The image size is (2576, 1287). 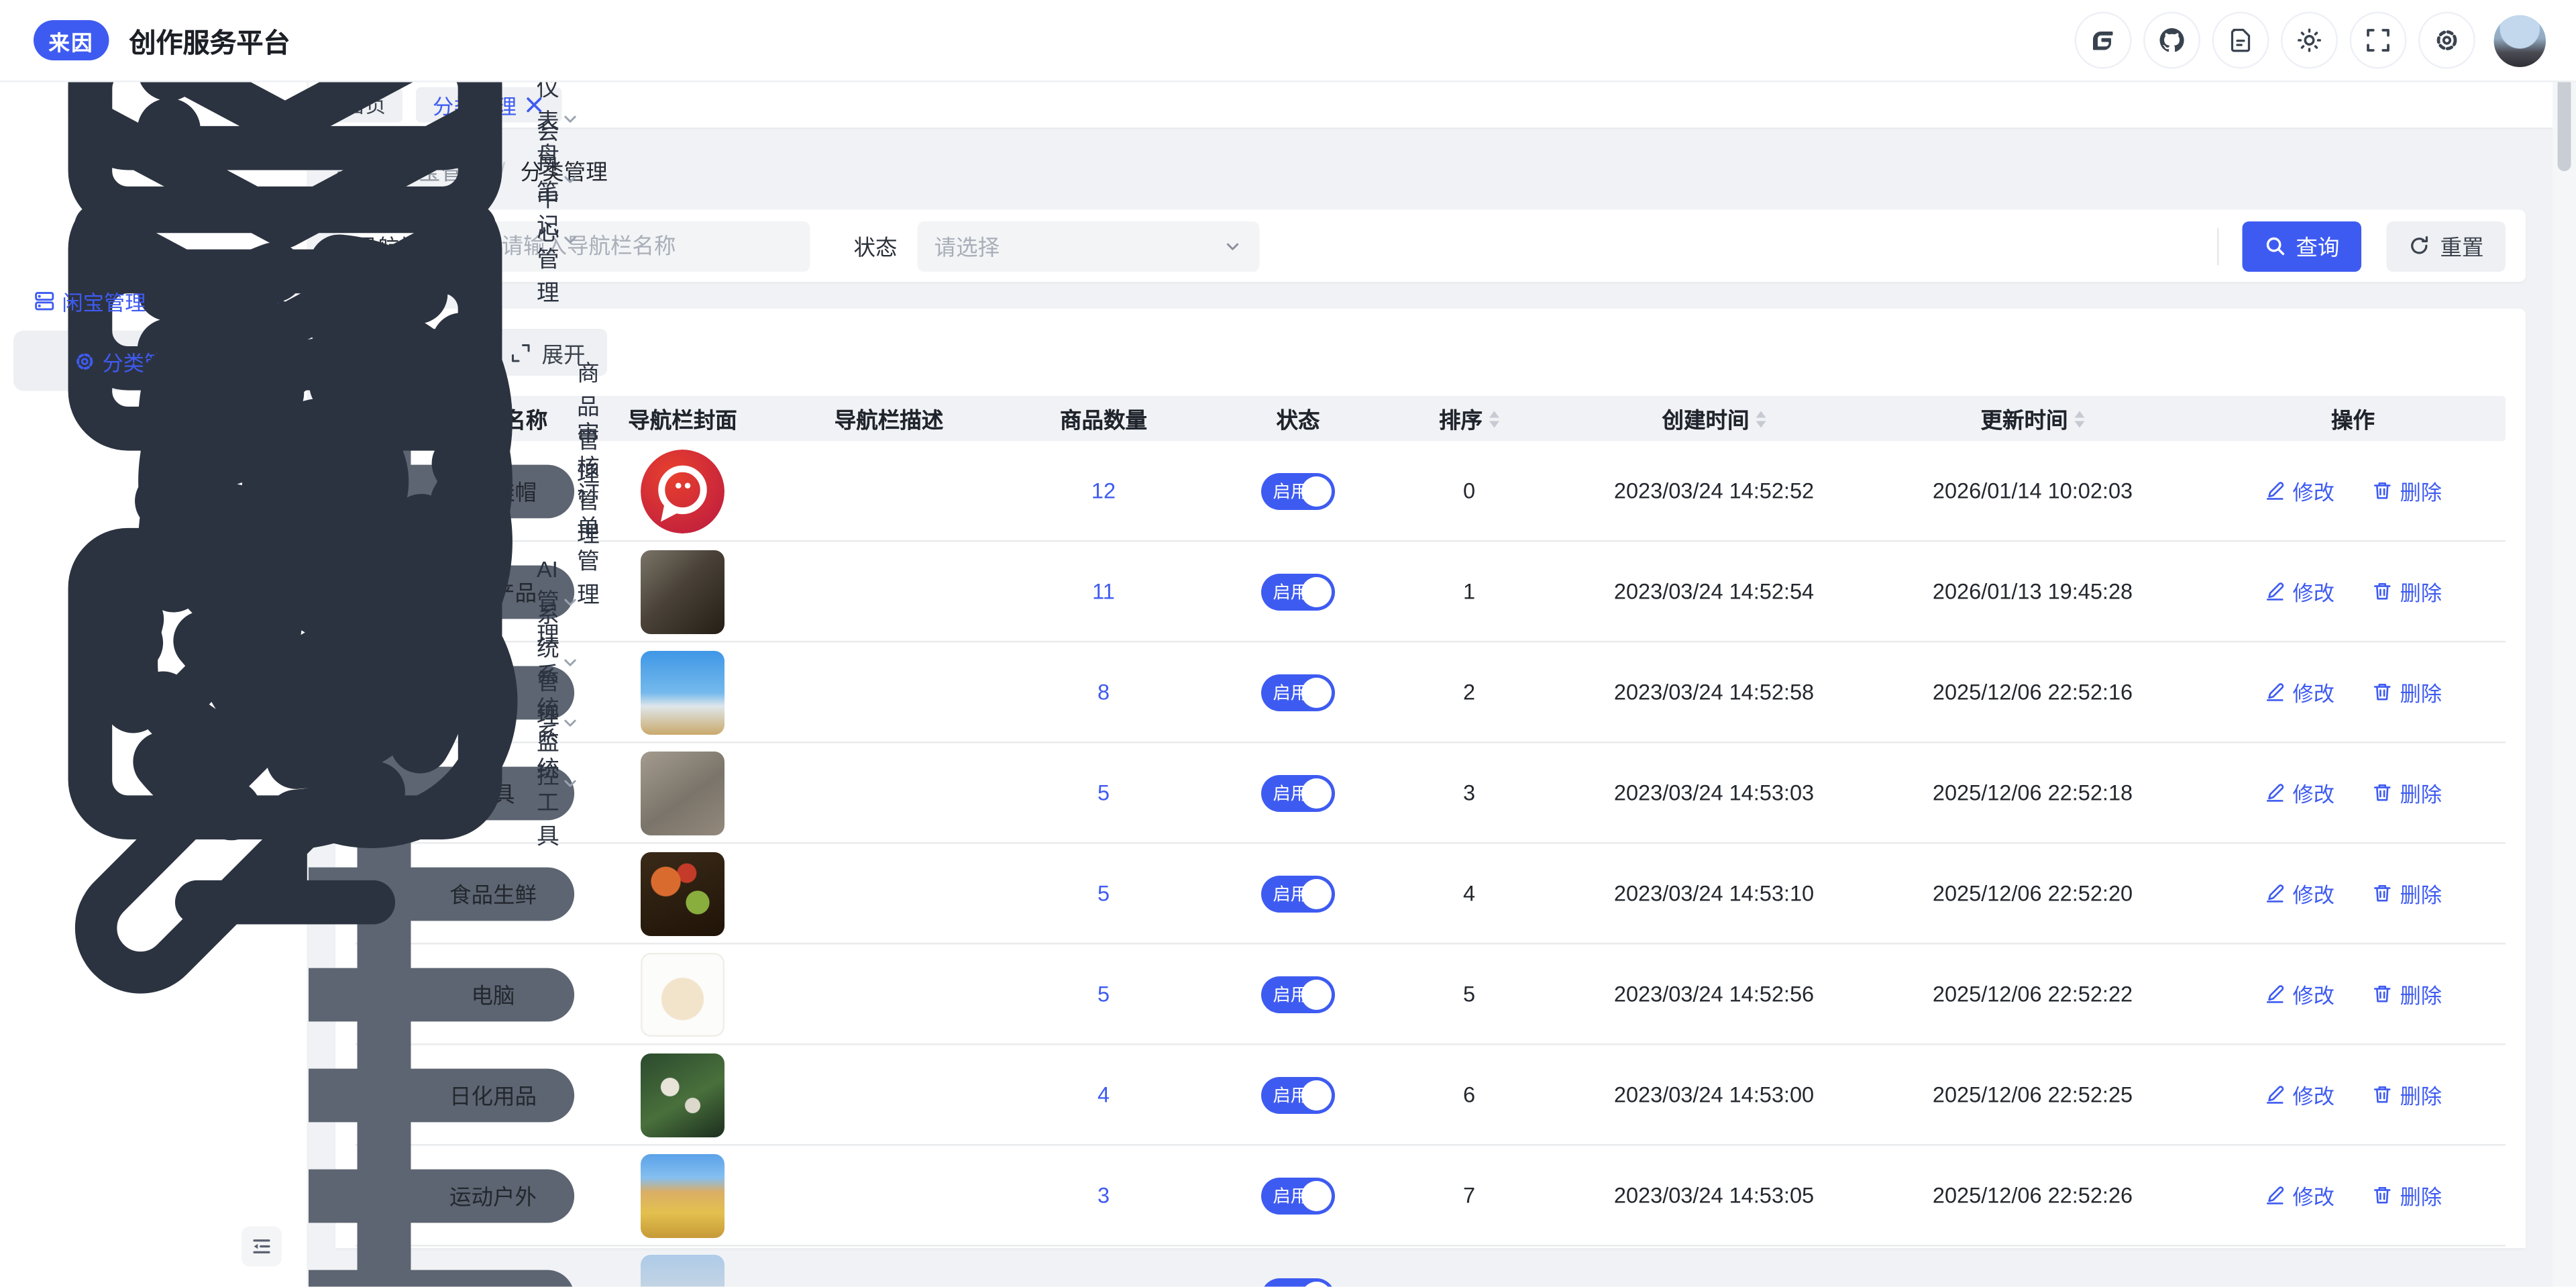 I want to click on fullscreen-button, so click(x=2378, y=40).